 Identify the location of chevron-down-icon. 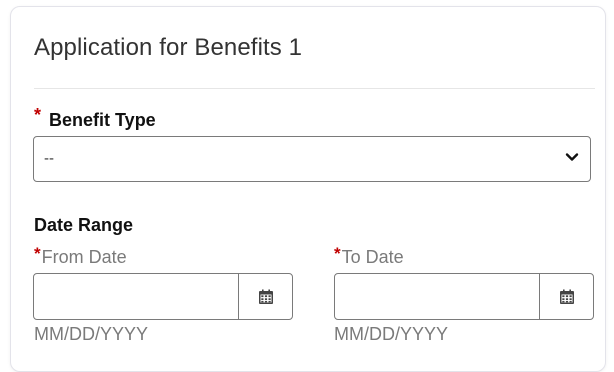
(572, 157).